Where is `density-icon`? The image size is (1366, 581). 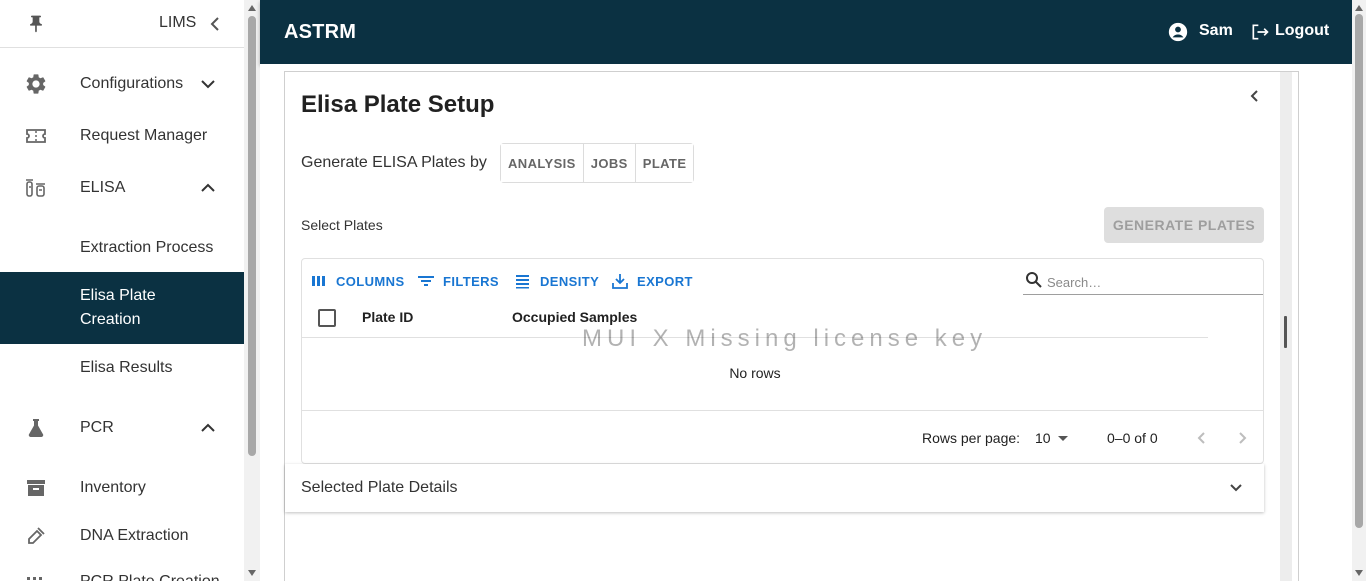 density-icon is located at coordinates (522, 282).